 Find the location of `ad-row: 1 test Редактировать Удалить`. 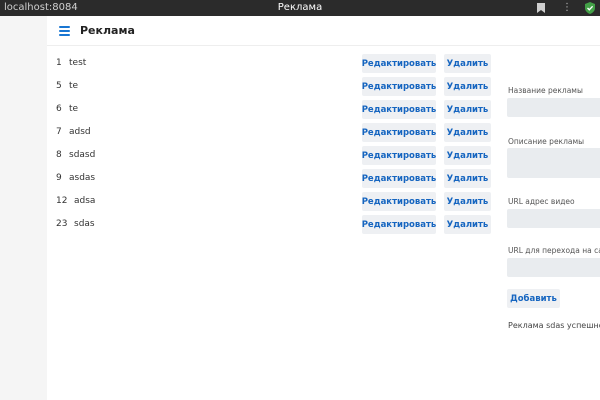

ad-row: 1 test Редактировать Удалить is located at coordinates (272, 65).